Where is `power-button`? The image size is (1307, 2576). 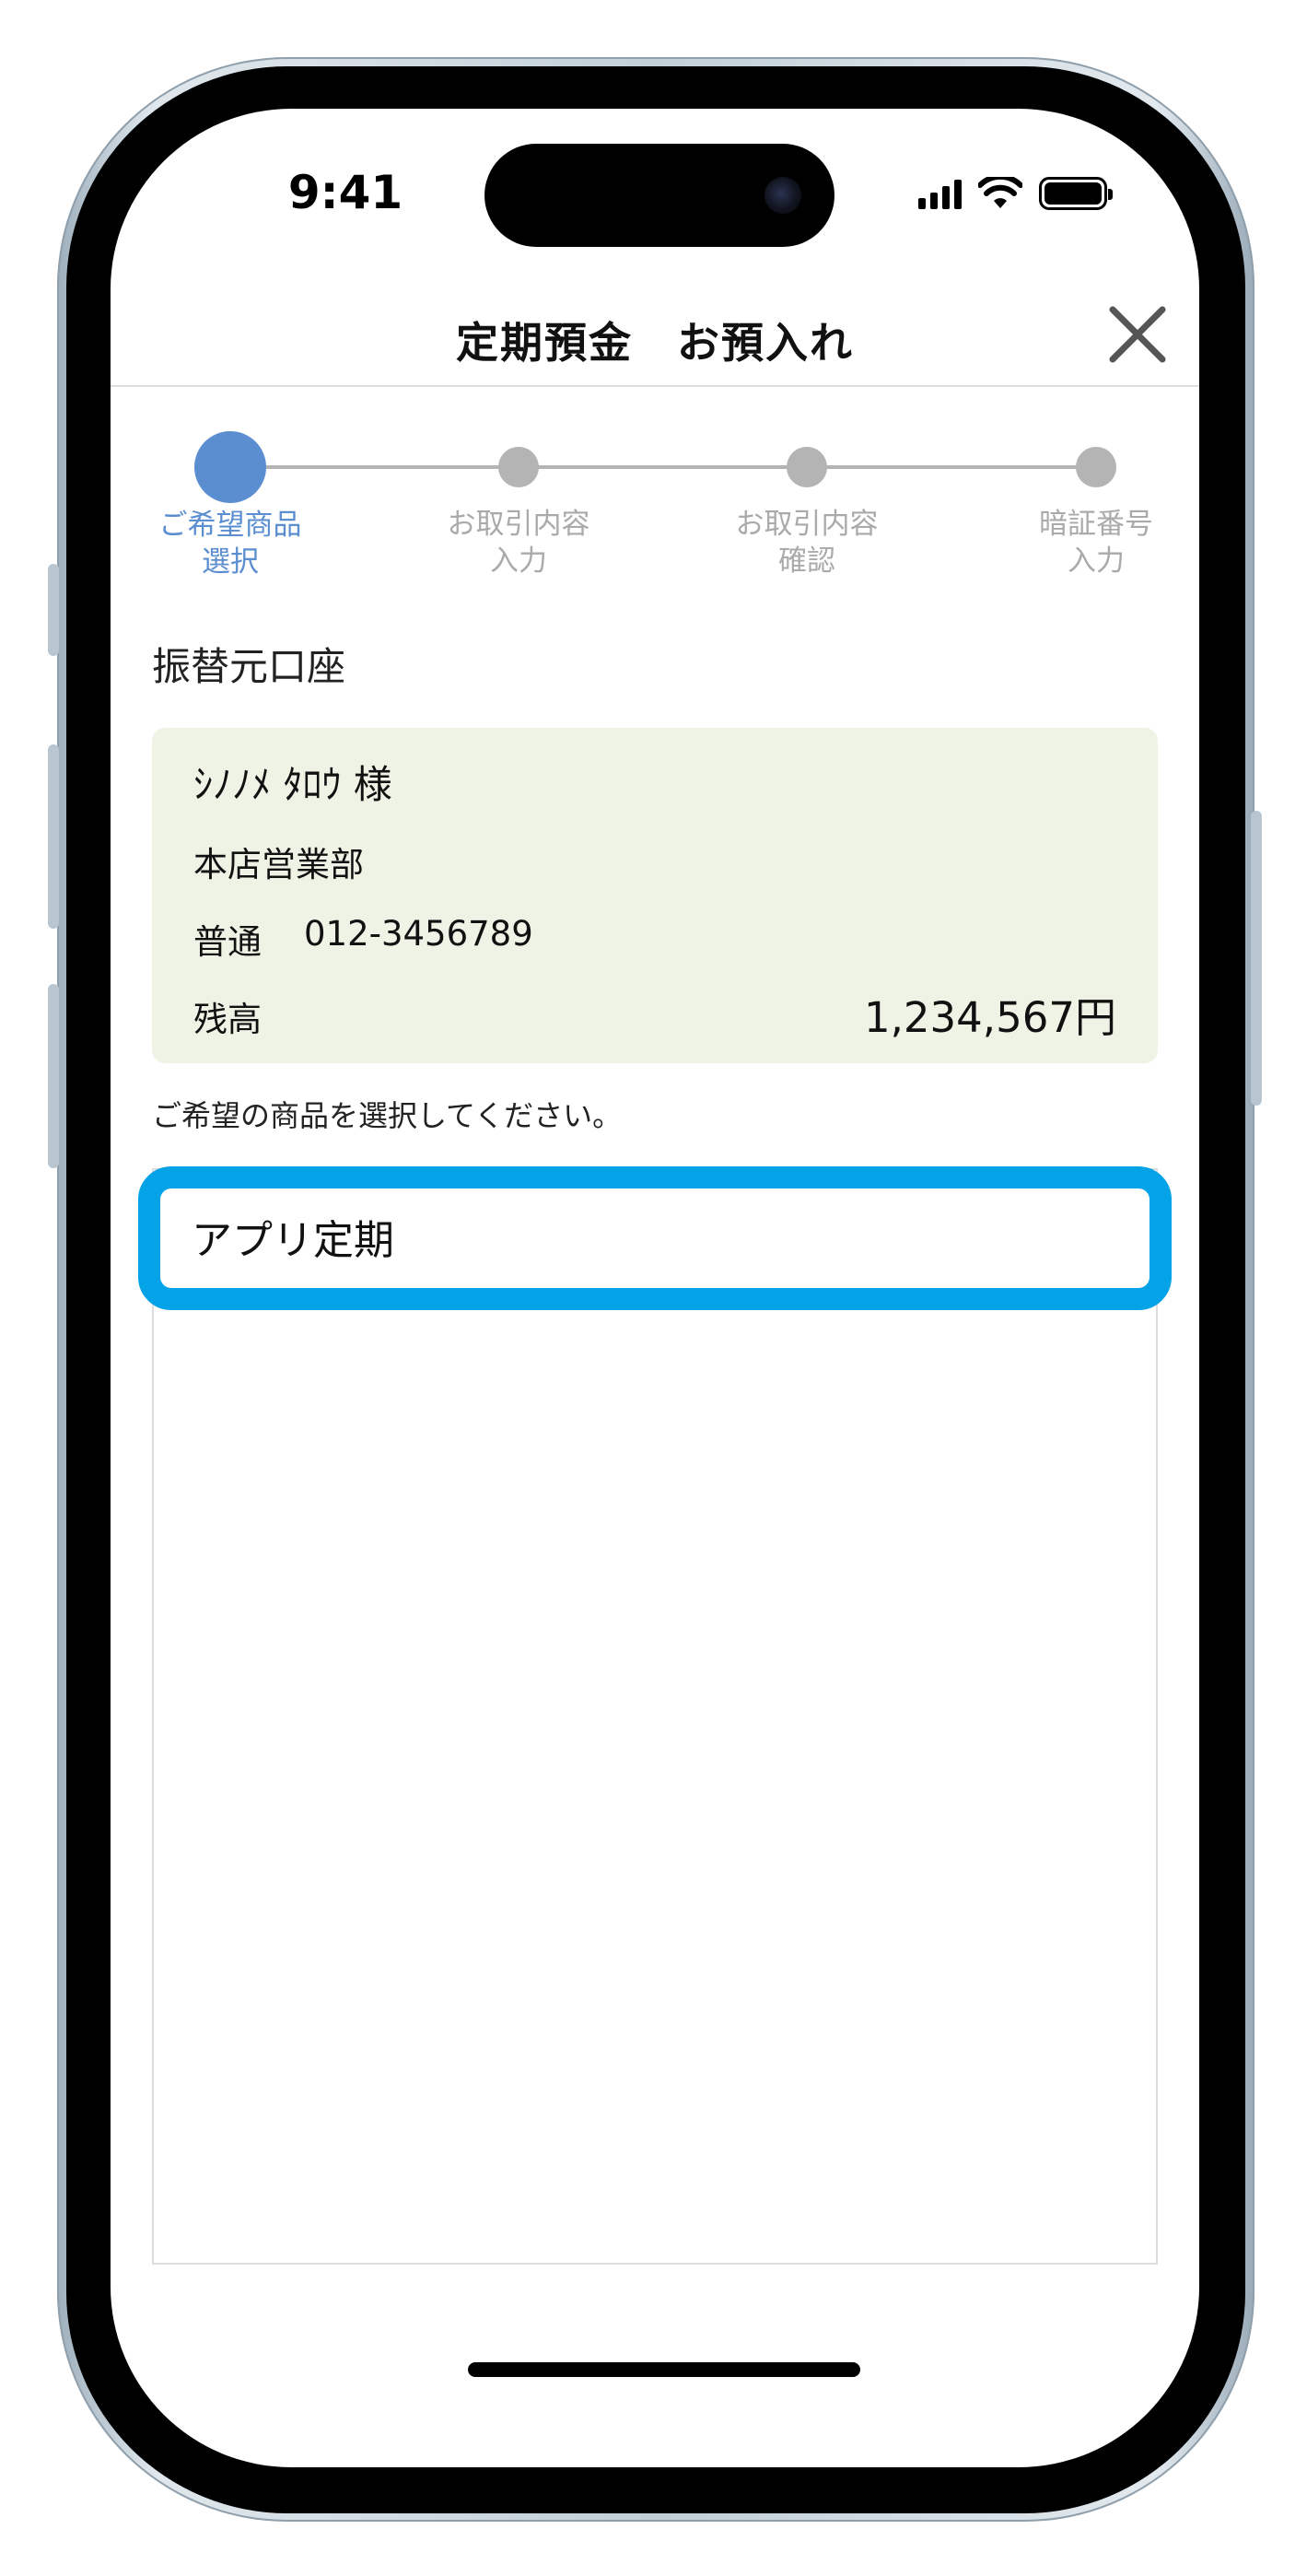 power-button is located at coordinates (1257, 958).